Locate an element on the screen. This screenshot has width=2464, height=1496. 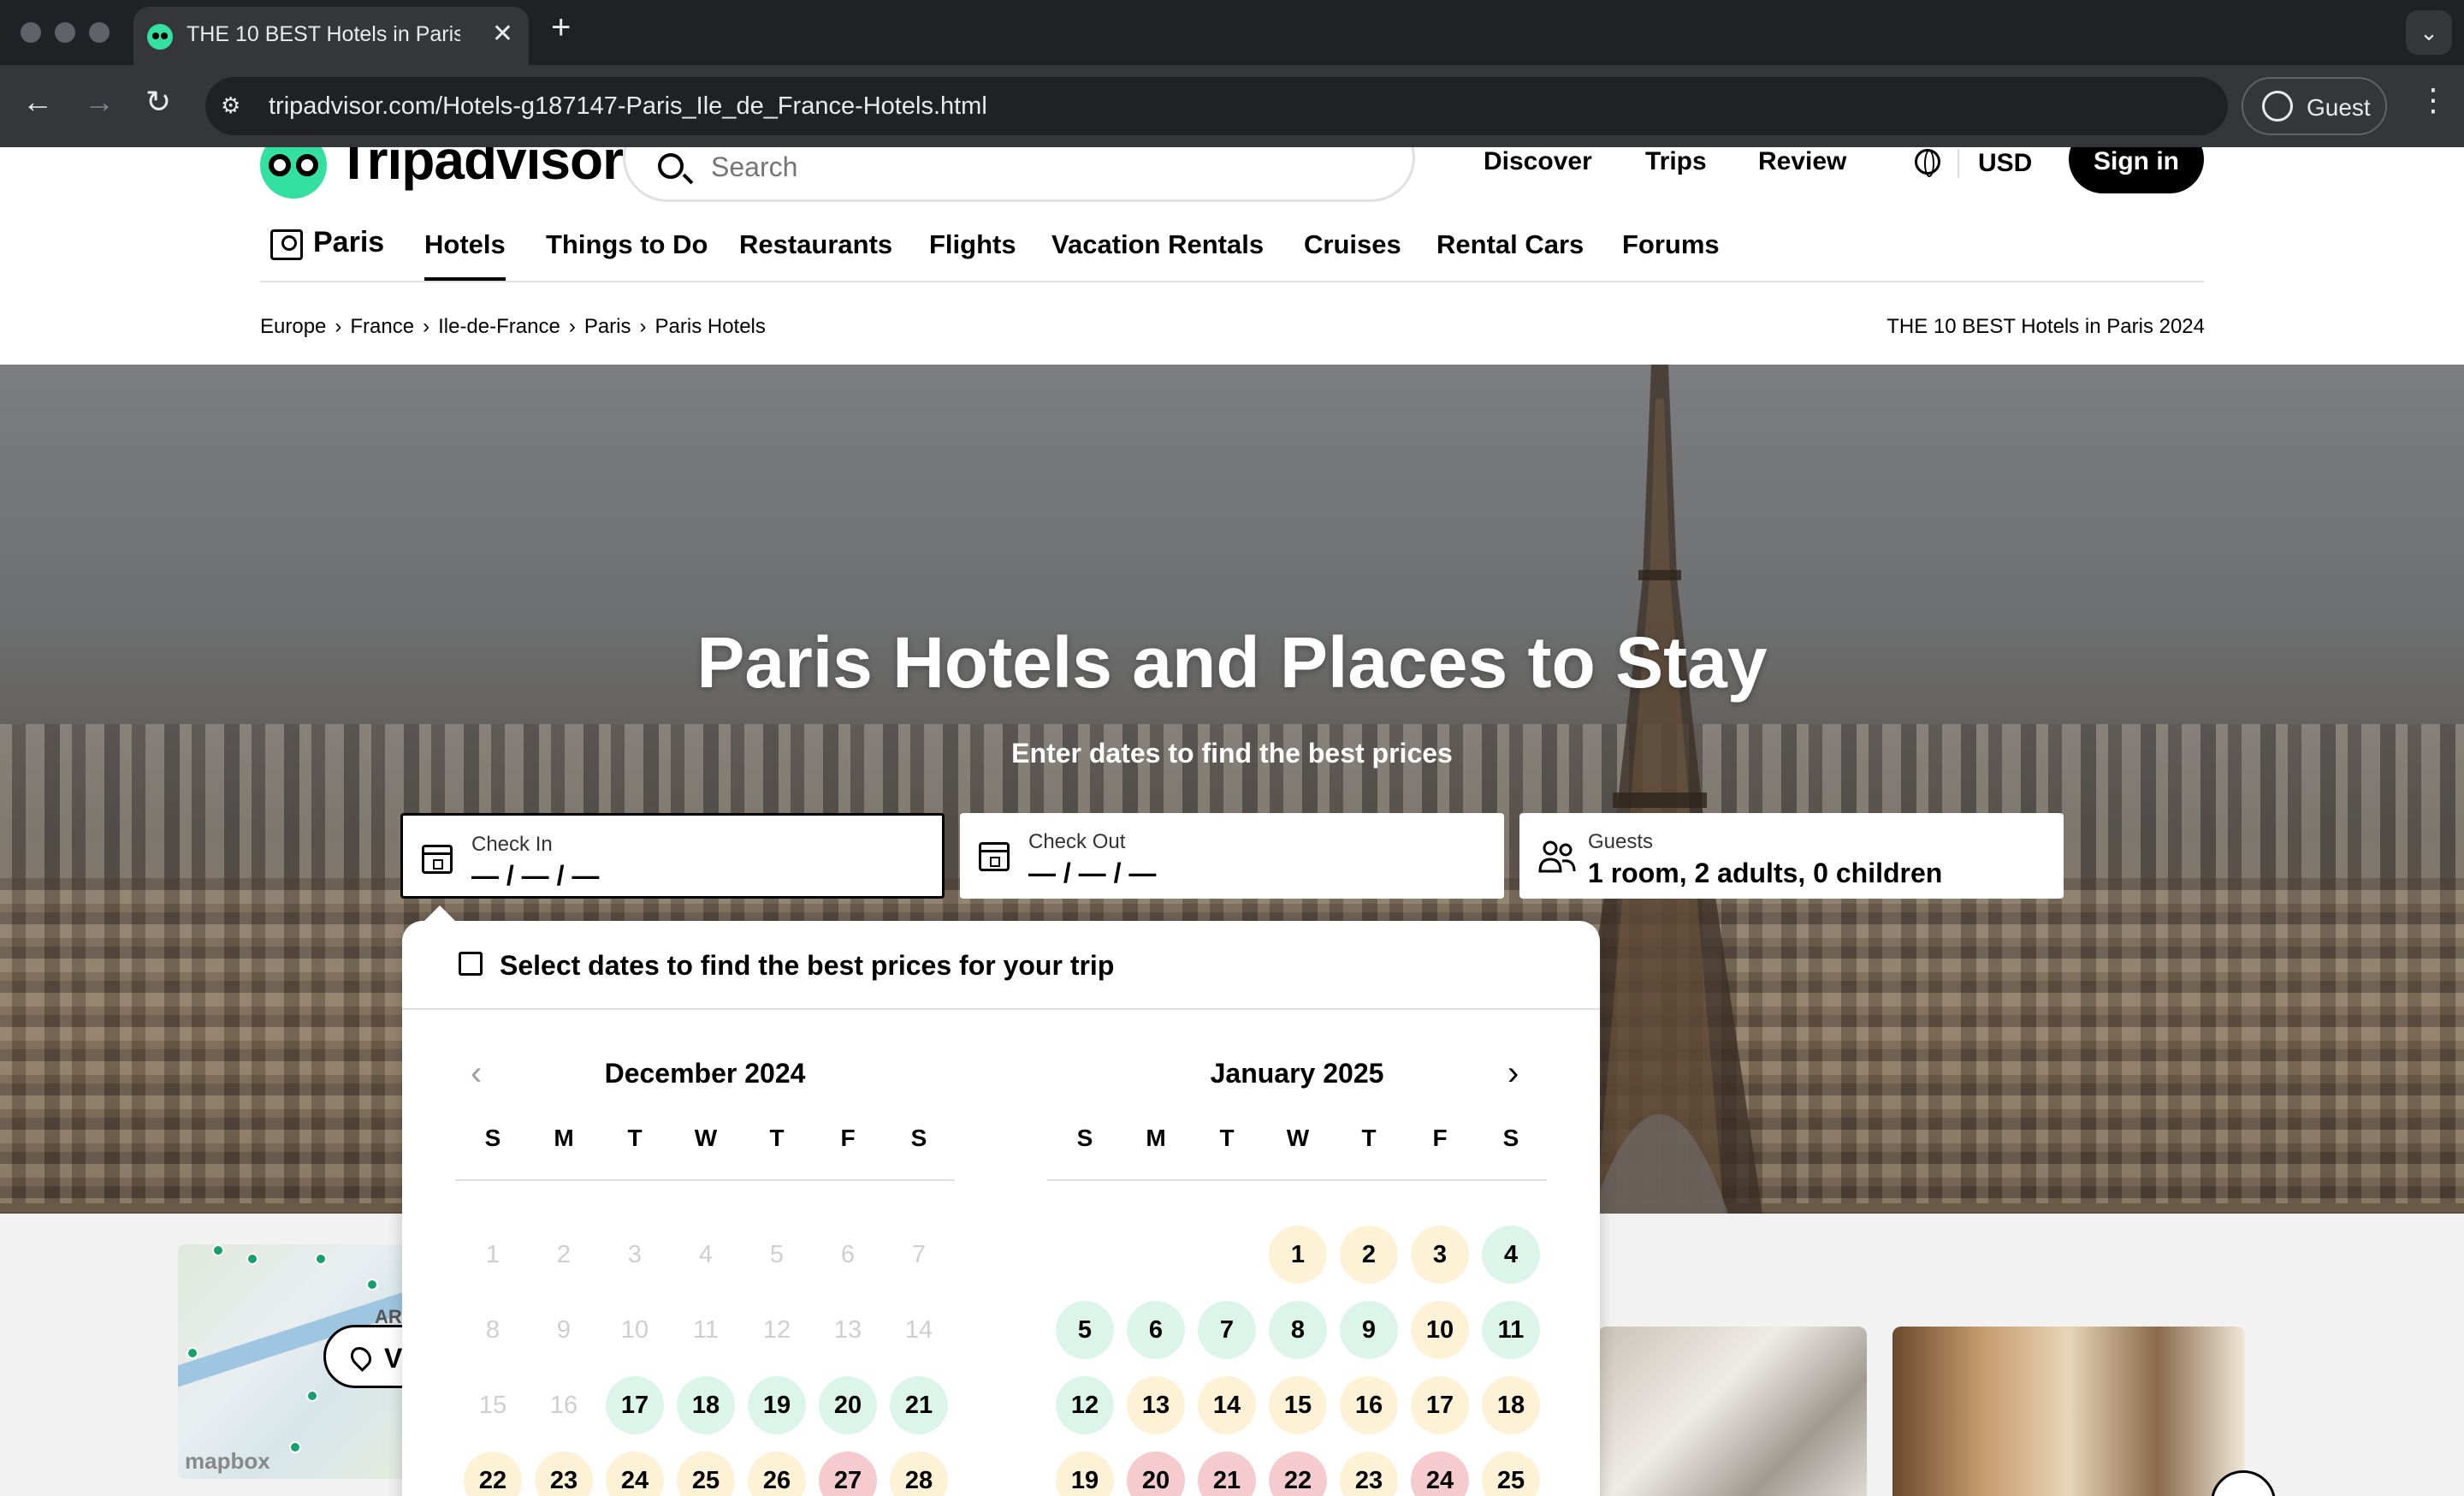
city-name: Paris is located at coordinates (348, 243).